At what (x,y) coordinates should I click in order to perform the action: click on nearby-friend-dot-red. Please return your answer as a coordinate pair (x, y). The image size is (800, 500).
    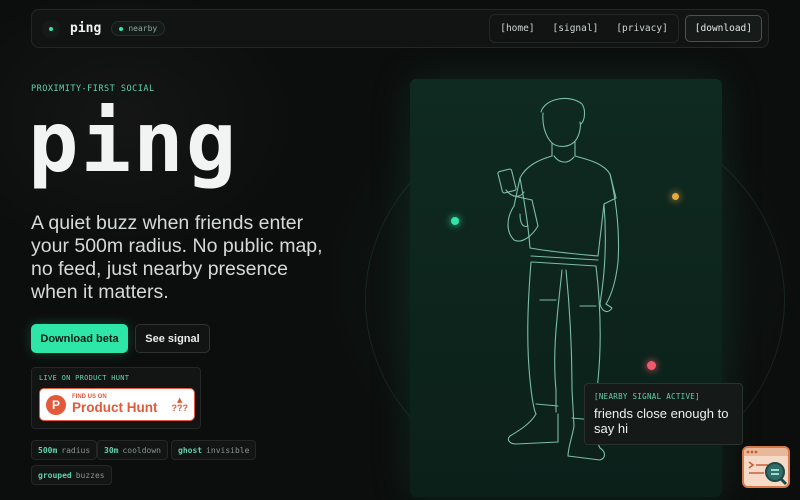
    Looking at the image, I should click on (651, 365).